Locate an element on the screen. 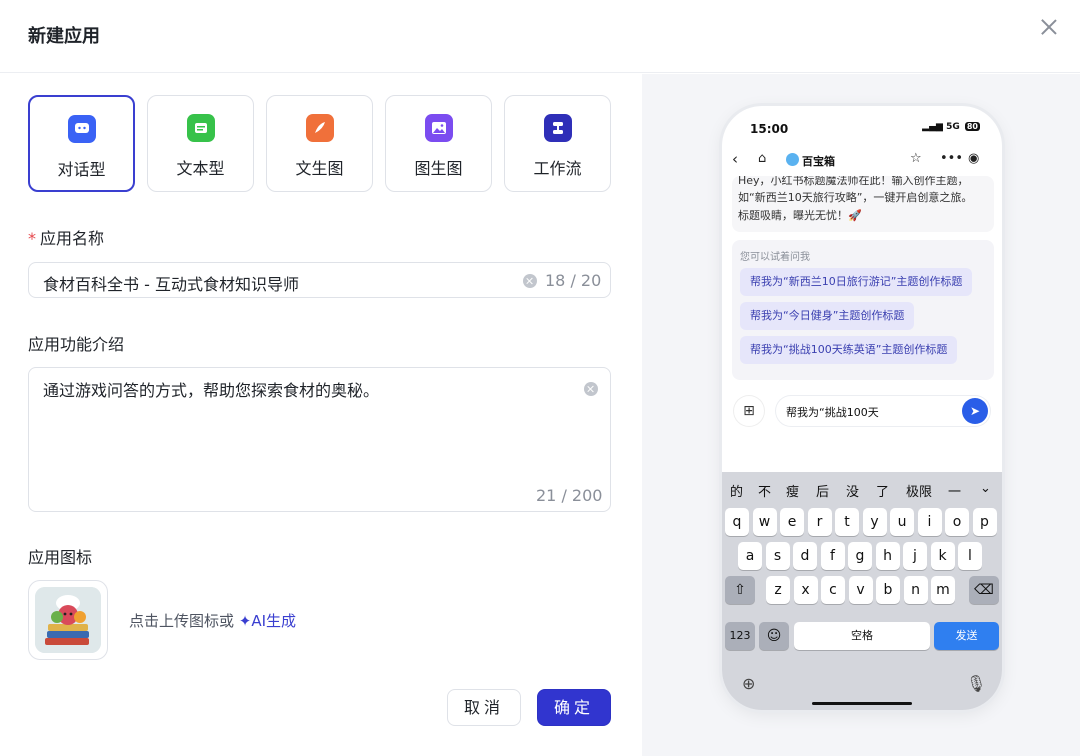 This screenshot has height=756, width=1080. app-description-value: 通过游戏问答的方式，帮助您探索食材的奥秘。 is located at coordinates (211, 390).